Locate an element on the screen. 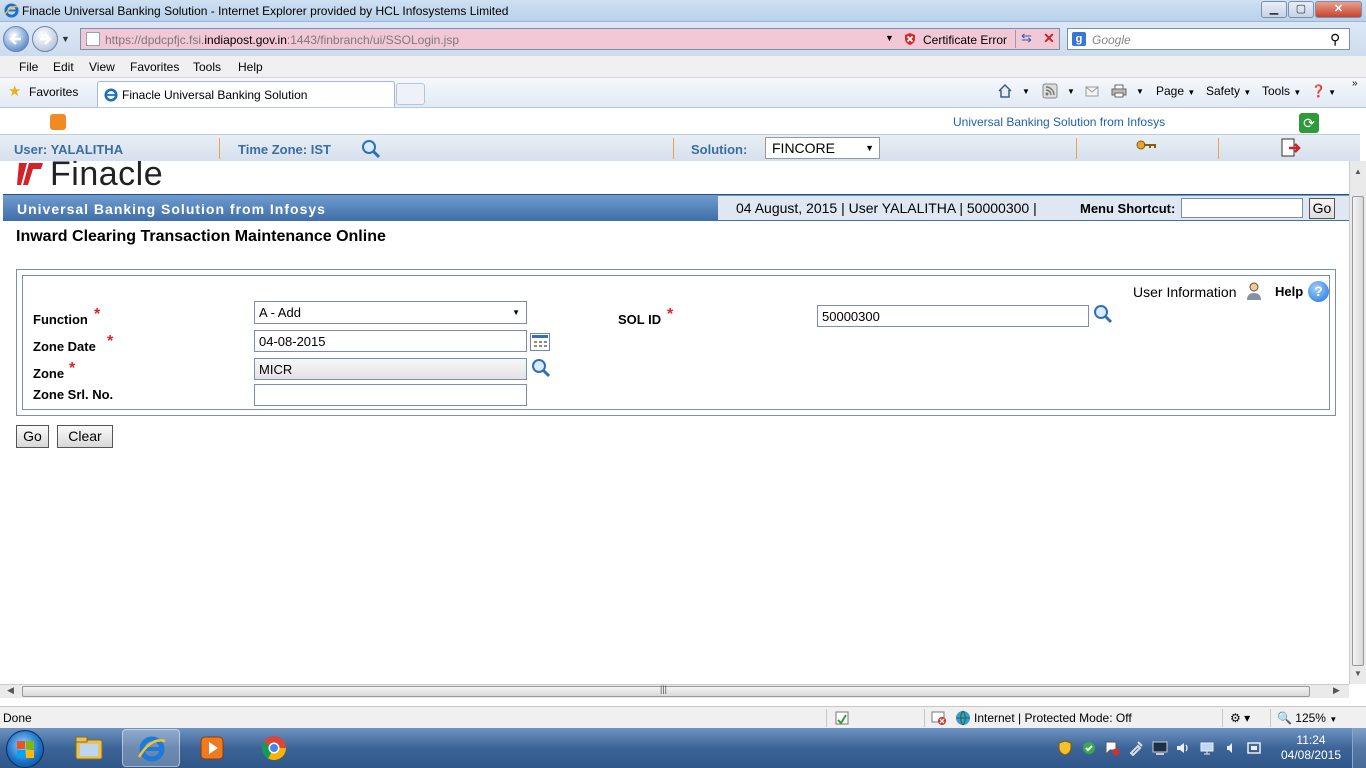  print-dropdown-icon: ▼ is located at coordinates (1140, 91).